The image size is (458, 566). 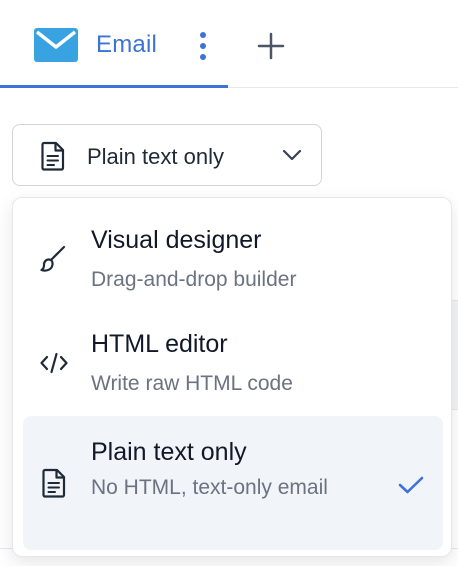 I want to click on format-select-value: Plain text only, so click(x=155, y=156).